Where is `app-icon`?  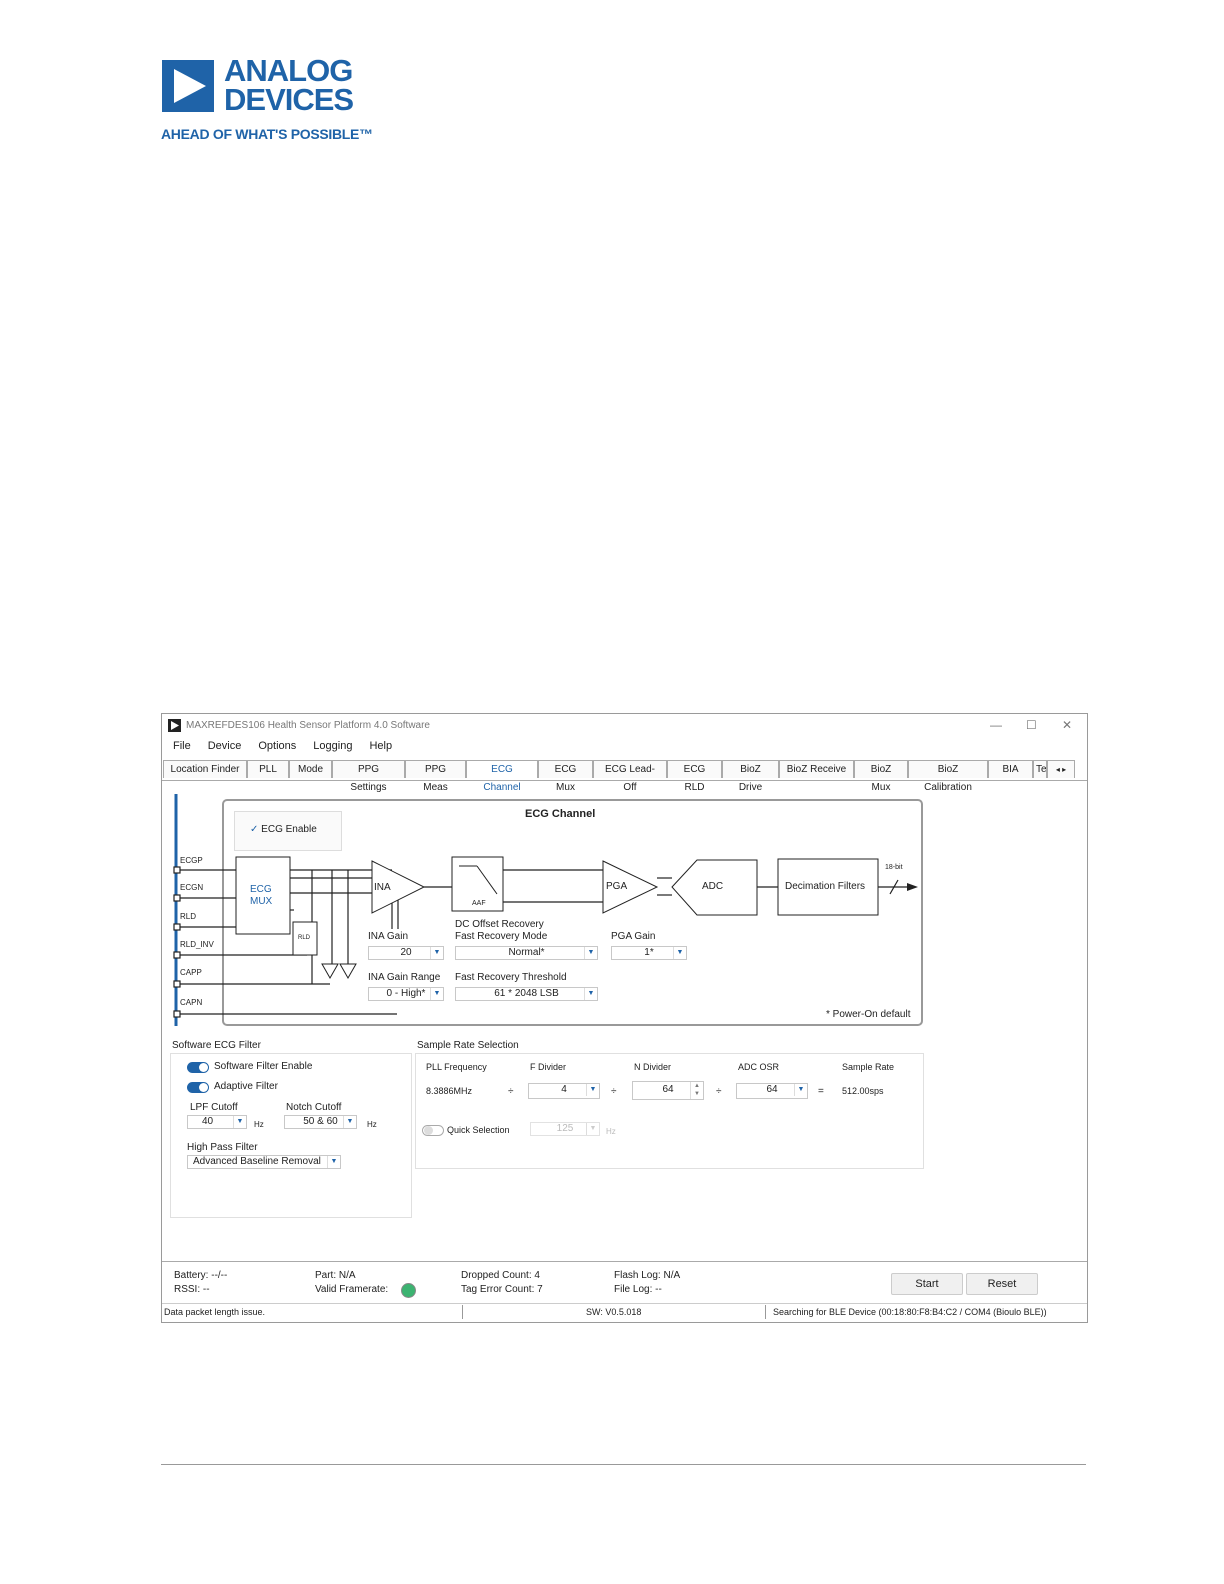
app-icon is located at coordinates (174, 725).